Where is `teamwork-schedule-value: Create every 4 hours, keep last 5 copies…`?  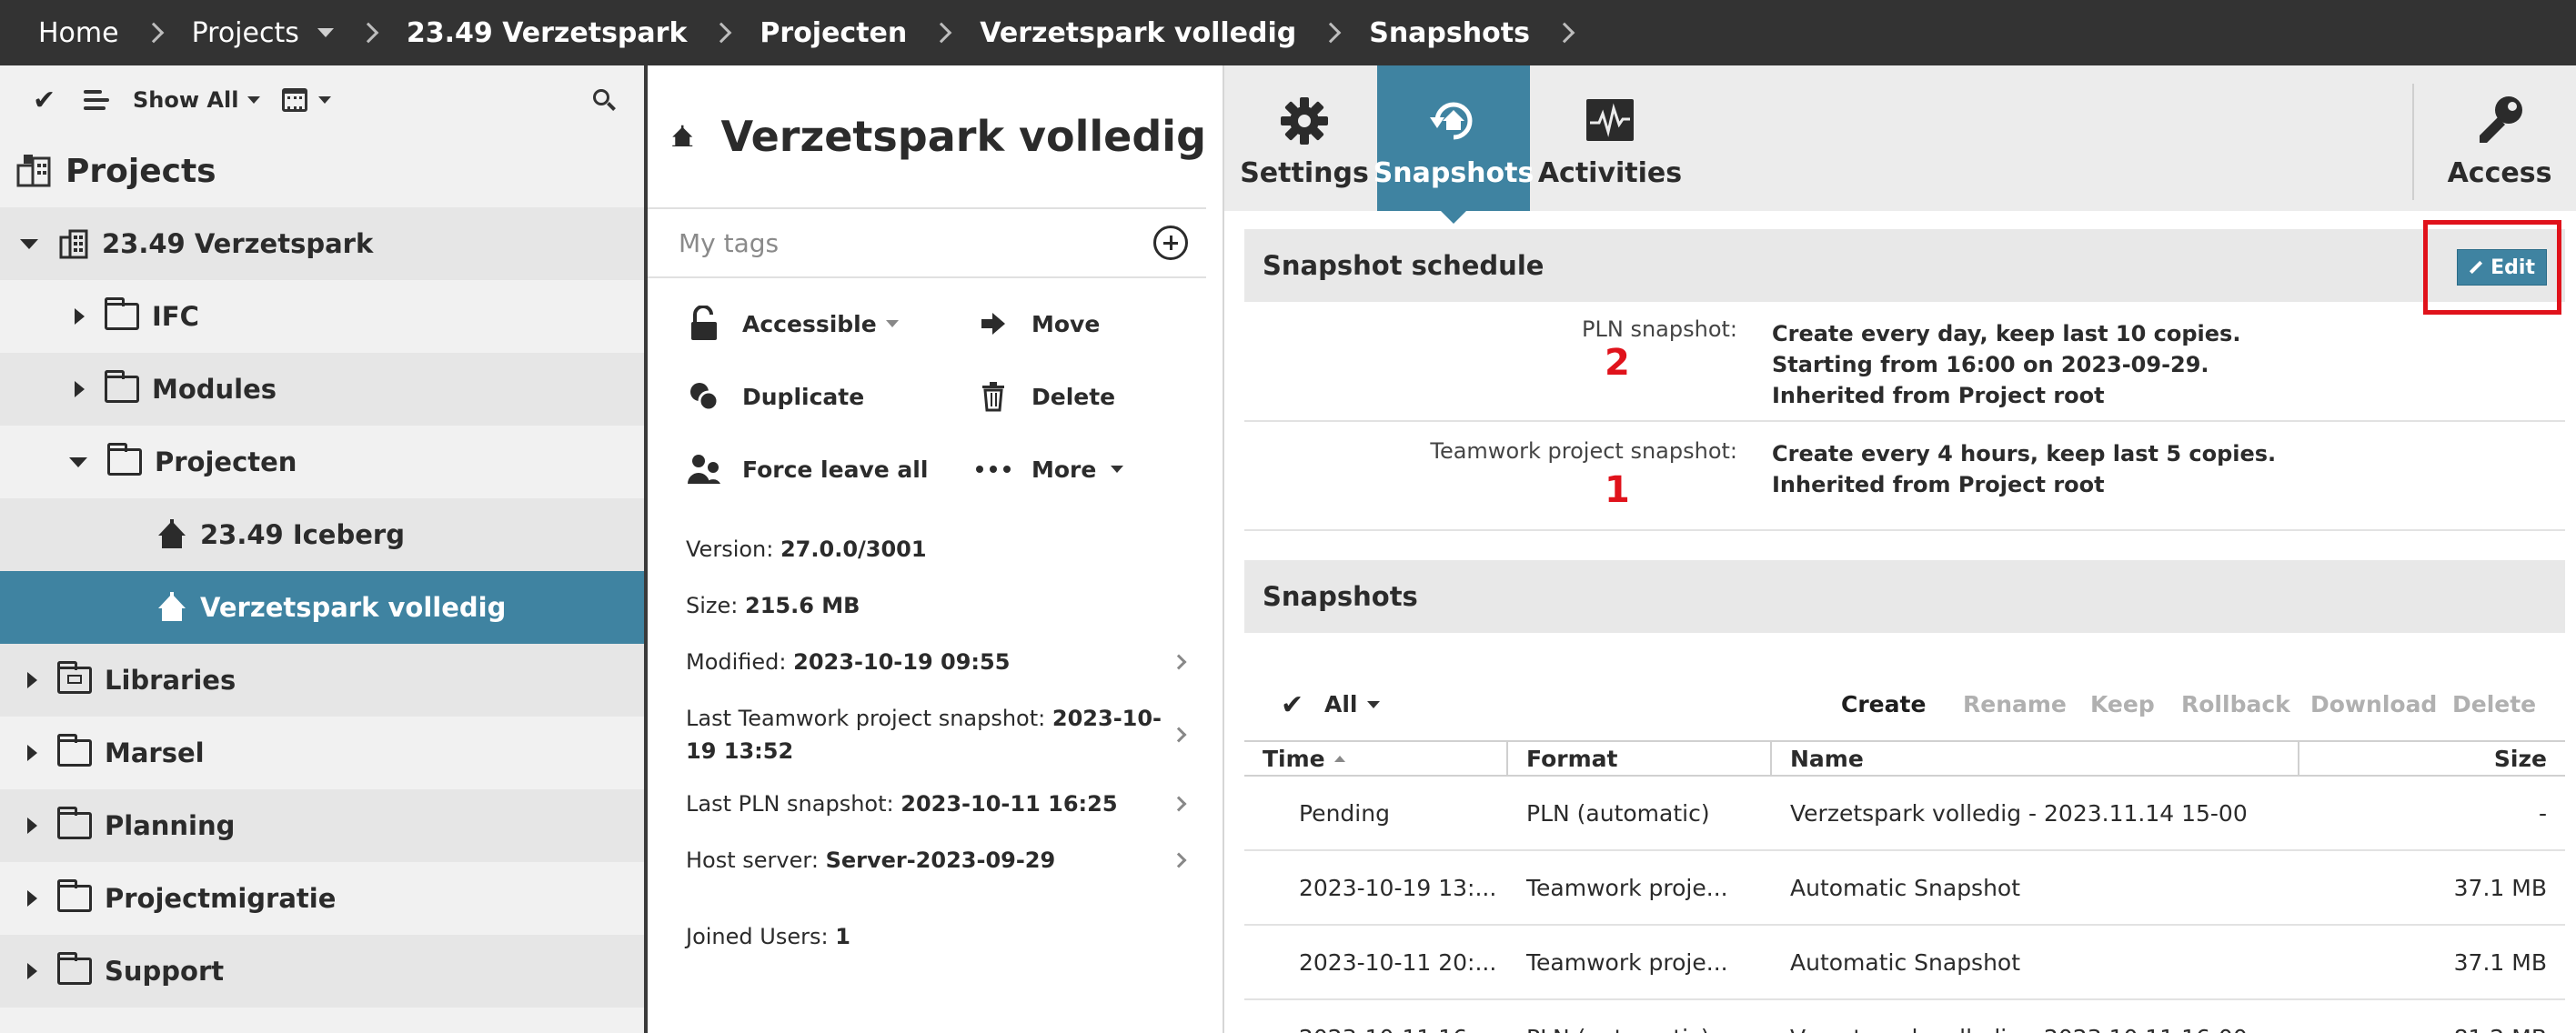
teamwork-schedule-value: Create every 4 hours, keep last 5 copies… is located at coordinates (2024, 469).